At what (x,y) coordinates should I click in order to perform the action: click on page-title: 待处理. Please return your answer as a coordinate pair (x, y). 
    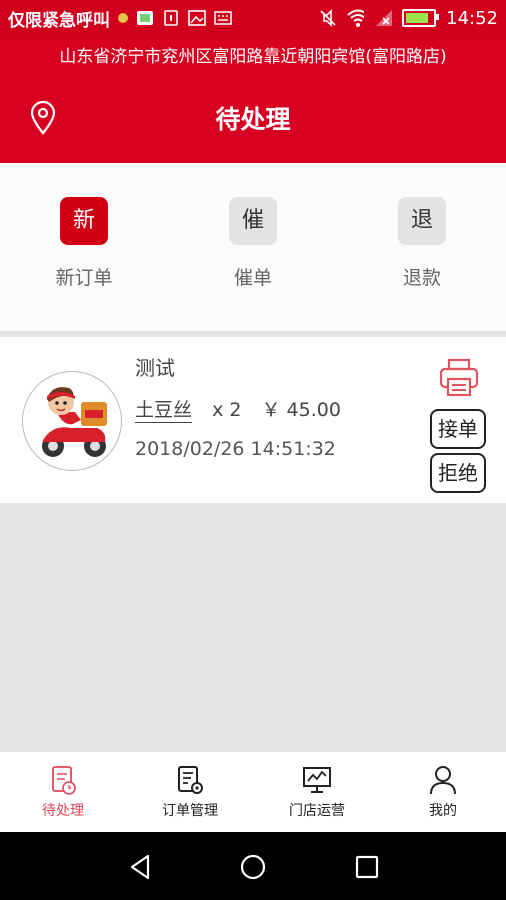
    Looking at the image, I should click on (253, 119).